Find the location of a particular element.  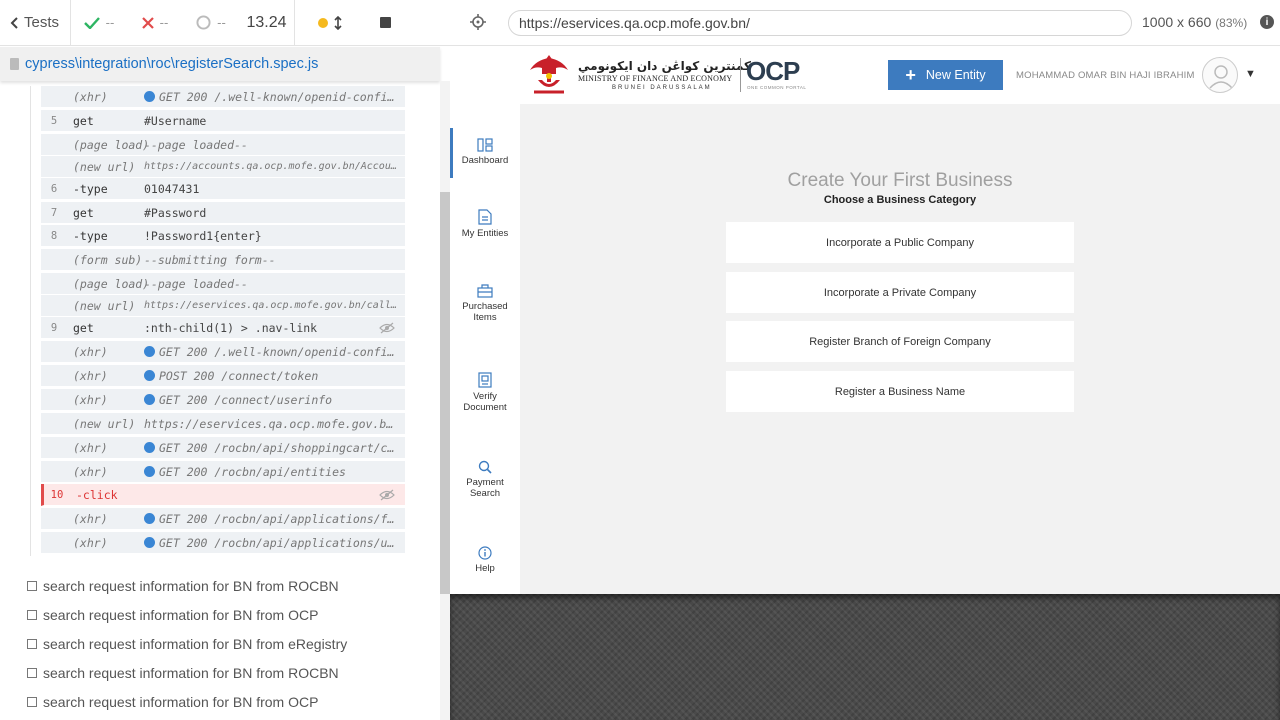

x-icon is located at coordinates (147, 22).